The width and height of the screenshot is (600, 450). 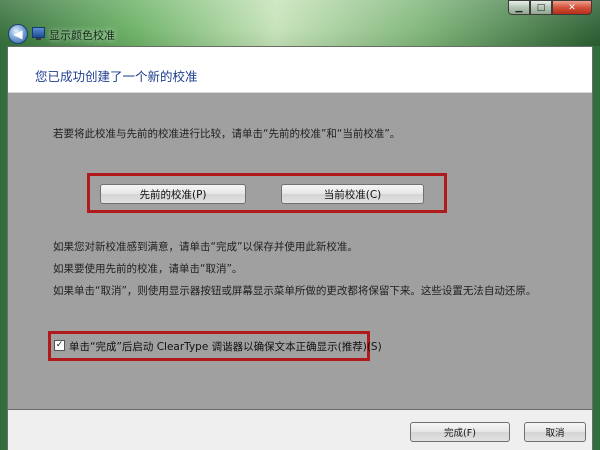 I want to click on maximize-button: □, so click(x=541, y=7).